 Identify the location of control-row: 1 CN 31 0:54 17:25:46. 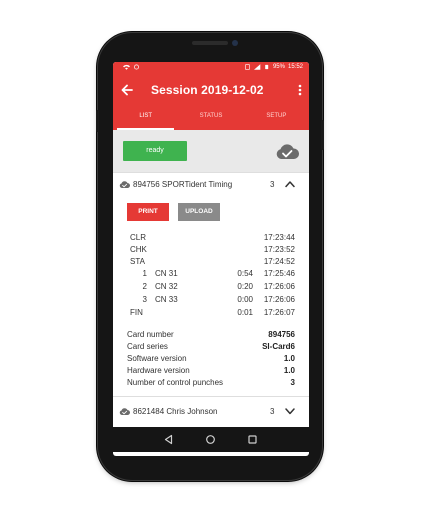
(211, 275).